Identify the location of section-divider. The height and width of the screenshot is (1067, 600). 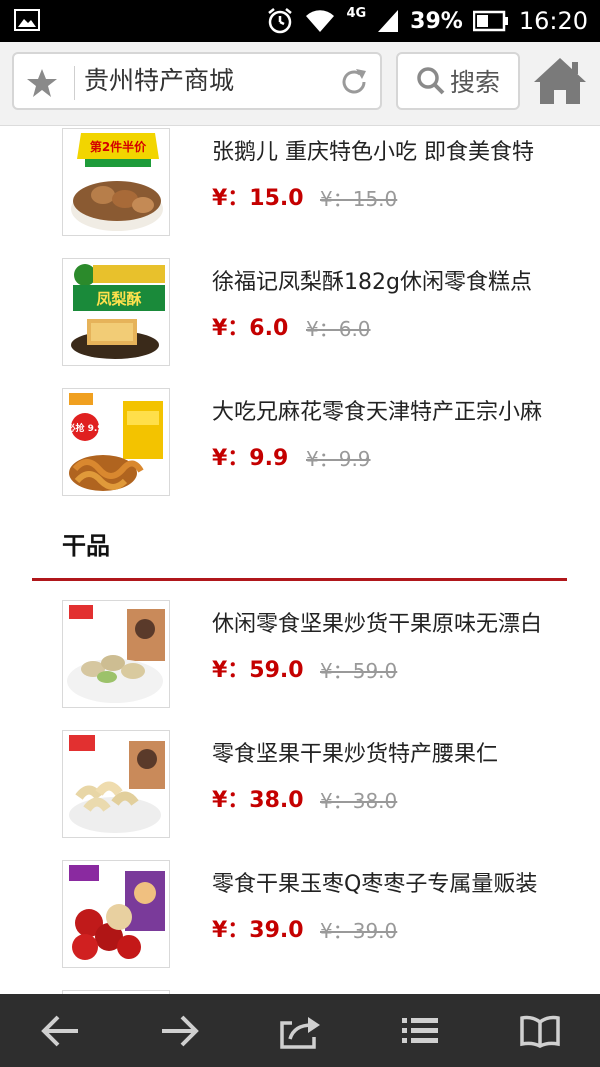
(299, 579).